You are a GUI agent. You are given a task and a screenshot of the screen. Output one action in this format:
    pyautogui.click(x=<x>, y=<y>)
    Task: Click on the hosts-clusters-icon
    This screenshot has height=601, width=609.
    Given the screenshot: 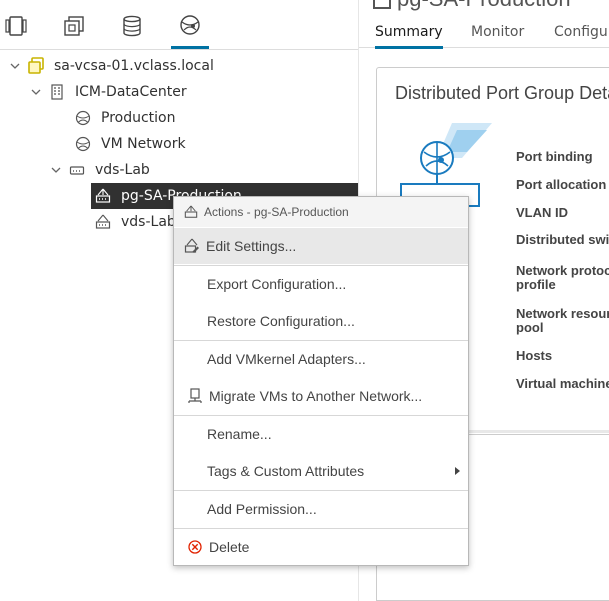 What is the action you would take?
    pyautogui.click(x=16, y=28)
    